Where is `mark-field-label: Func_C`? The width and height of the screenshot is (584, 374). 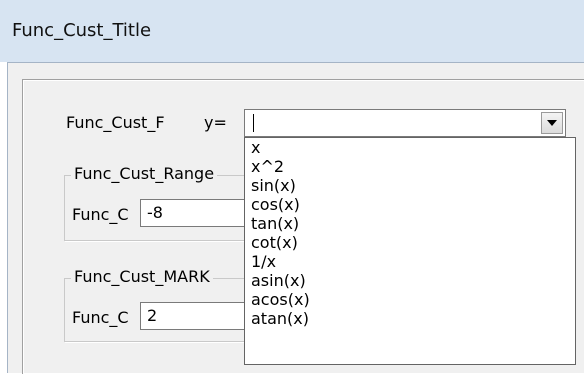
mark-field-label: Func_C is located at coordinates (100, 317).